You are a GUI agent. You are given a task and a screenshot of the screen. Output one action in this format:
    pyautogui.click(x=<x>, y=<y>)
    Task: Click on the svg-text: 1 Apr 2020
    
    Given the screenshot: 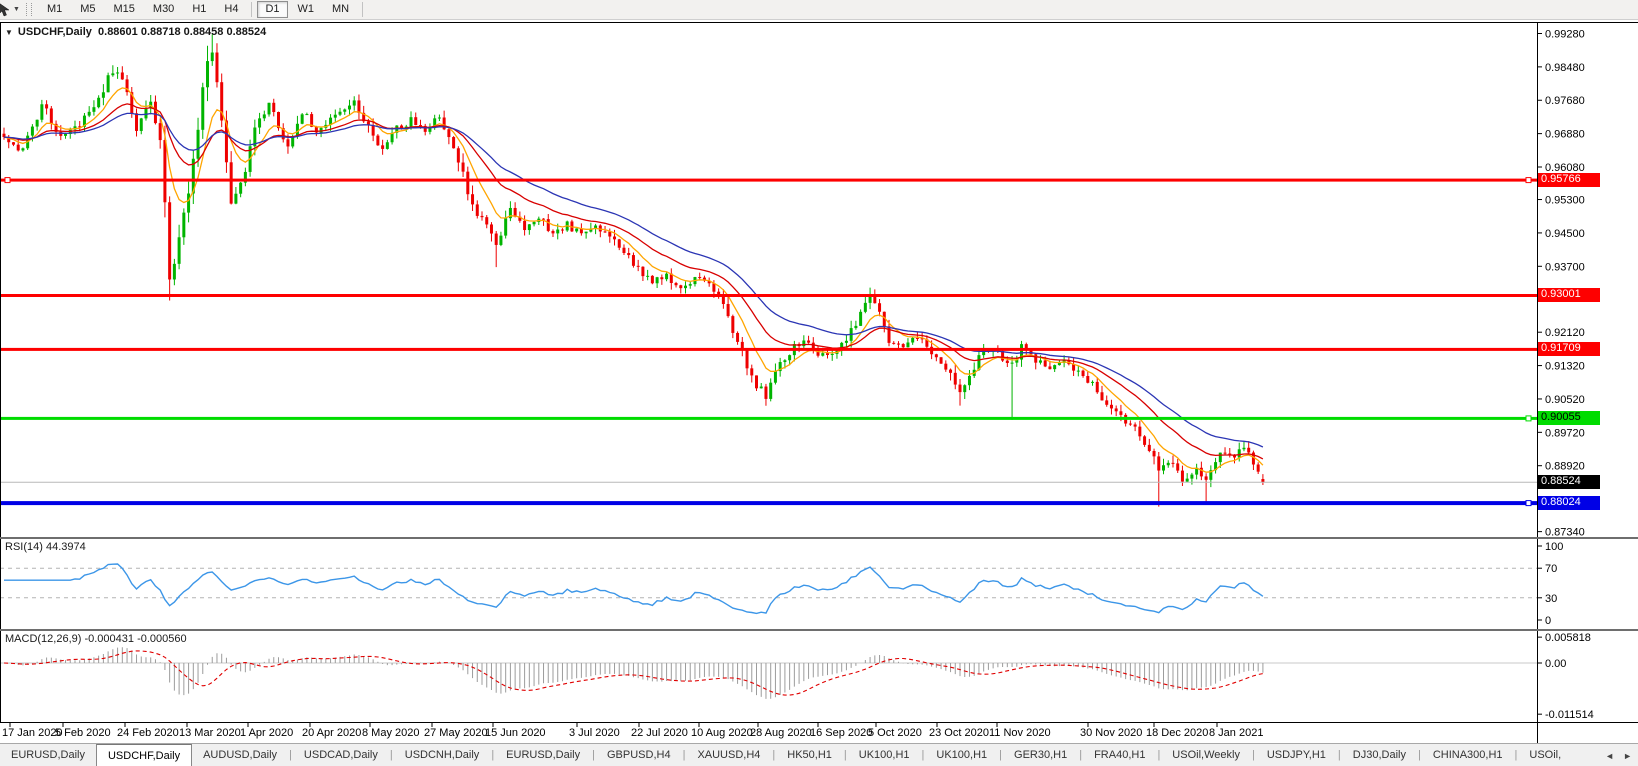 What is the action you would take?
    pyautogui.click(x=266, y=733)
    